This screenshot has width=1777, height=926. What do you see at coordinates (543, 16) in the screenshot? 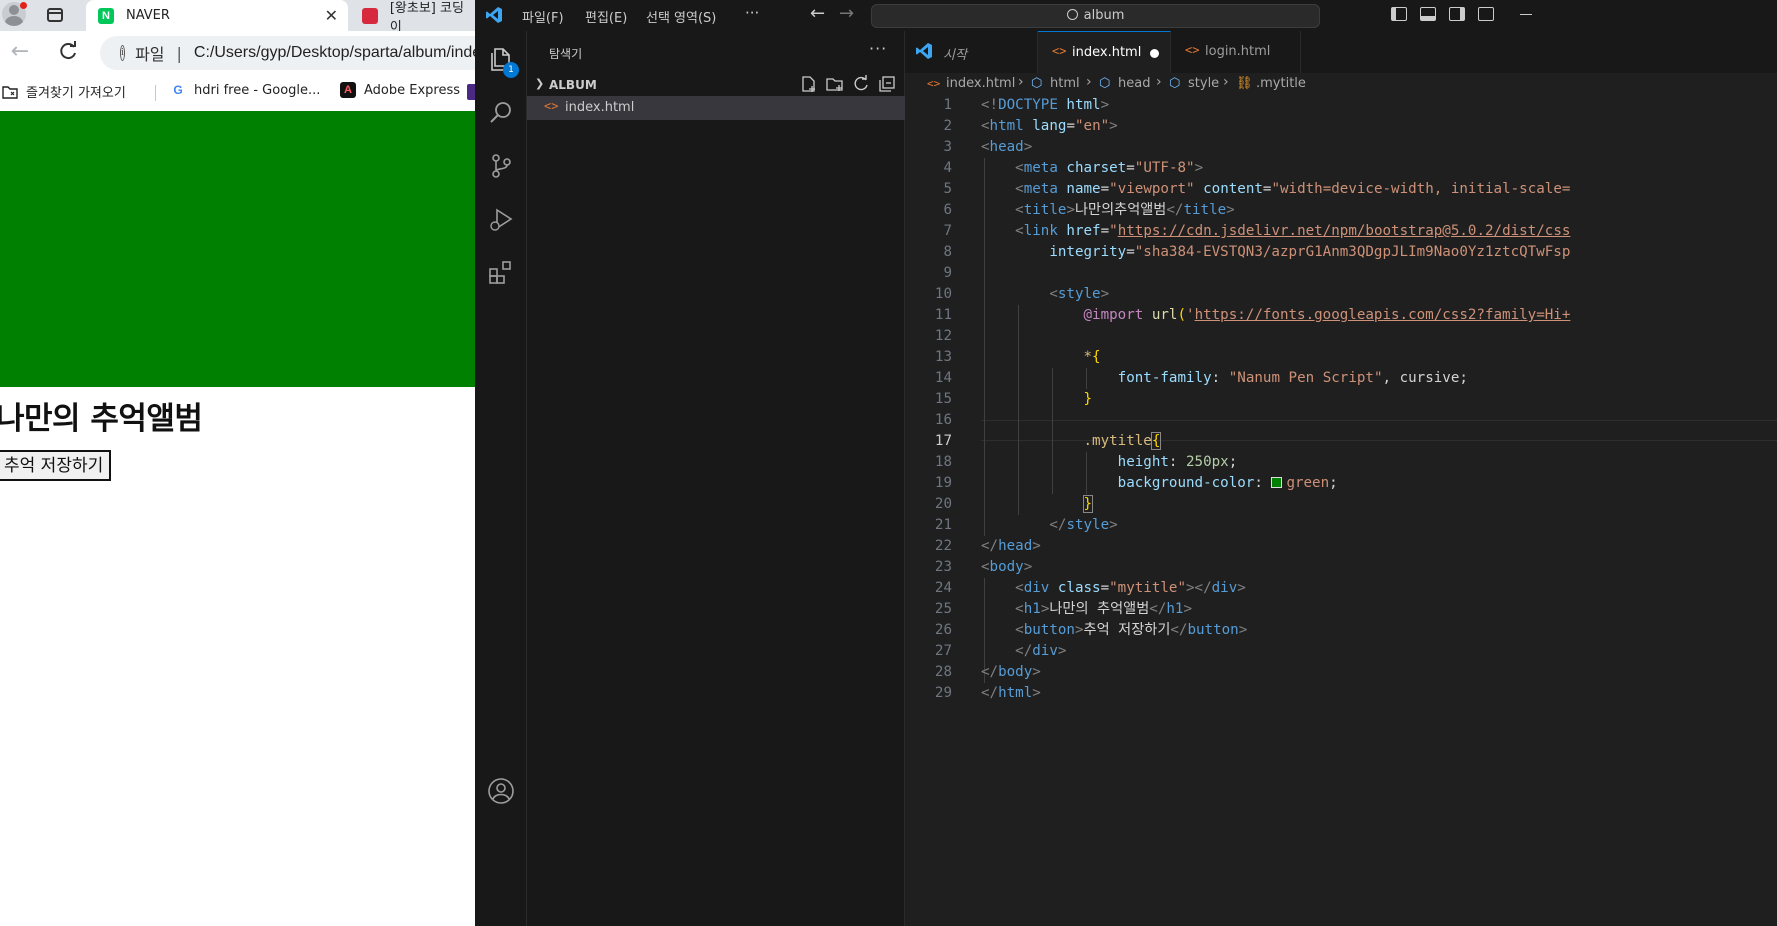
I see `menu-file: 파일(F)` at bounding box center [543, 16].